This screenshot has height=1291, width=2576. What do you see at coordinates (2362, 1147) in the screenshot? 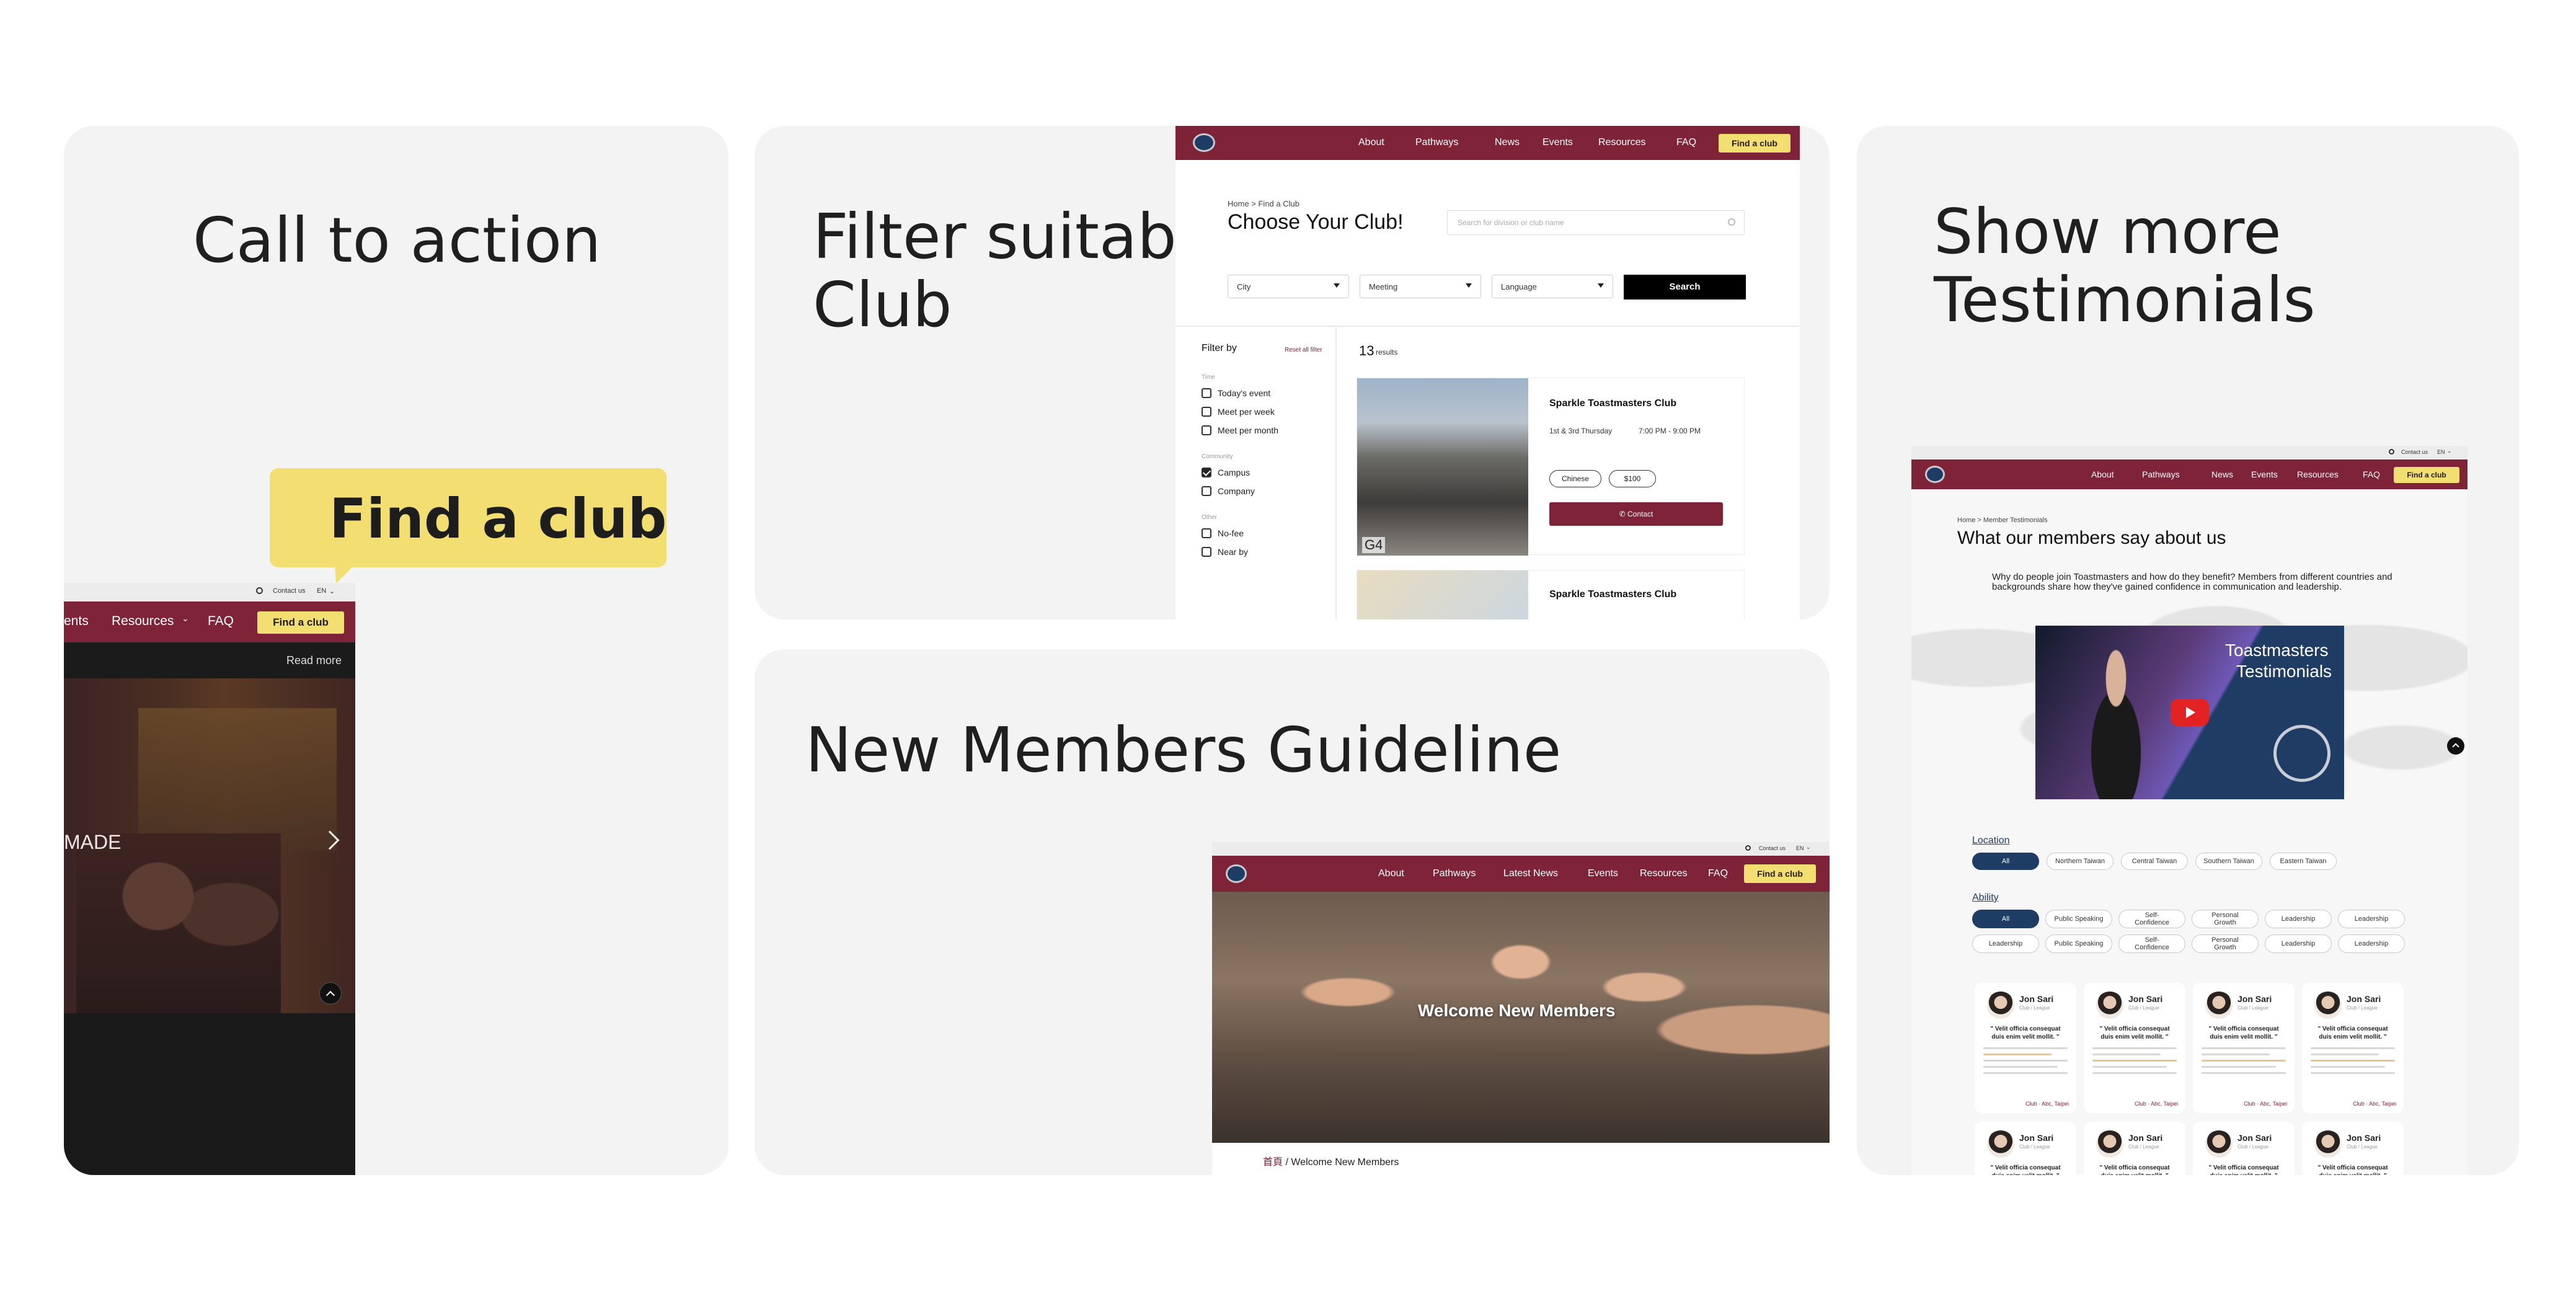
I see `member-club: Club / League` at bounding box center [2362, 1147].